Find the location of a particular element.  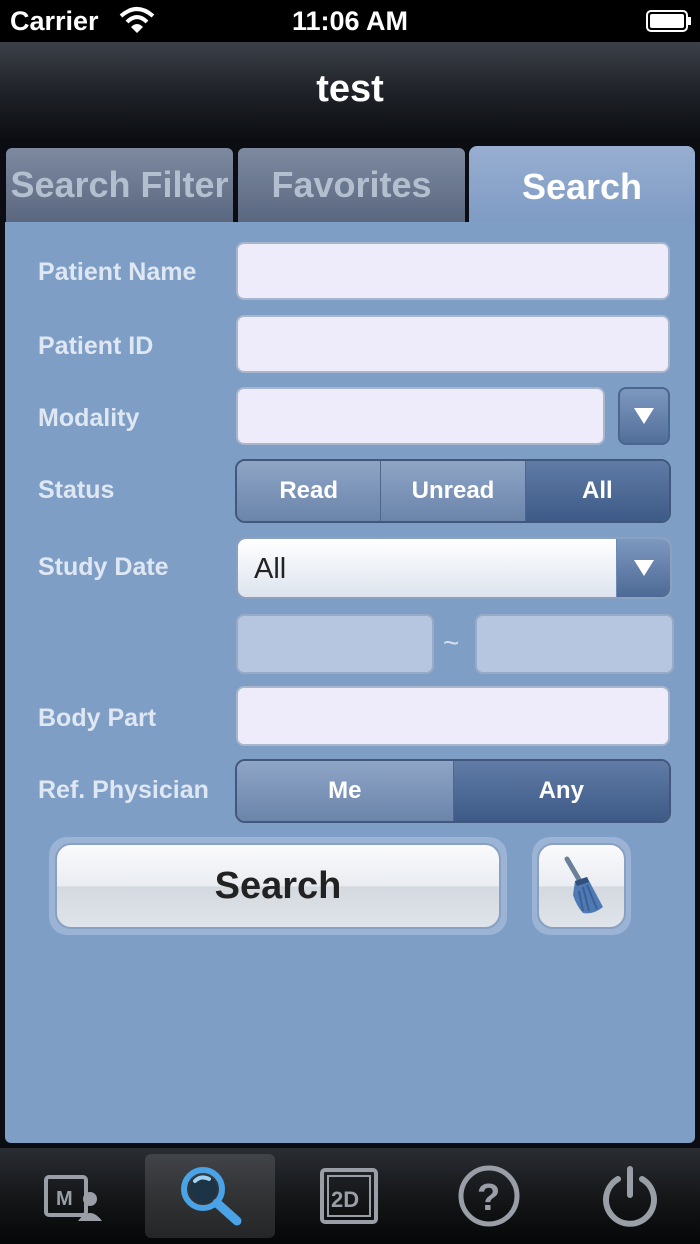

body-part-label: Body Part is located at coordinates (97, 718).